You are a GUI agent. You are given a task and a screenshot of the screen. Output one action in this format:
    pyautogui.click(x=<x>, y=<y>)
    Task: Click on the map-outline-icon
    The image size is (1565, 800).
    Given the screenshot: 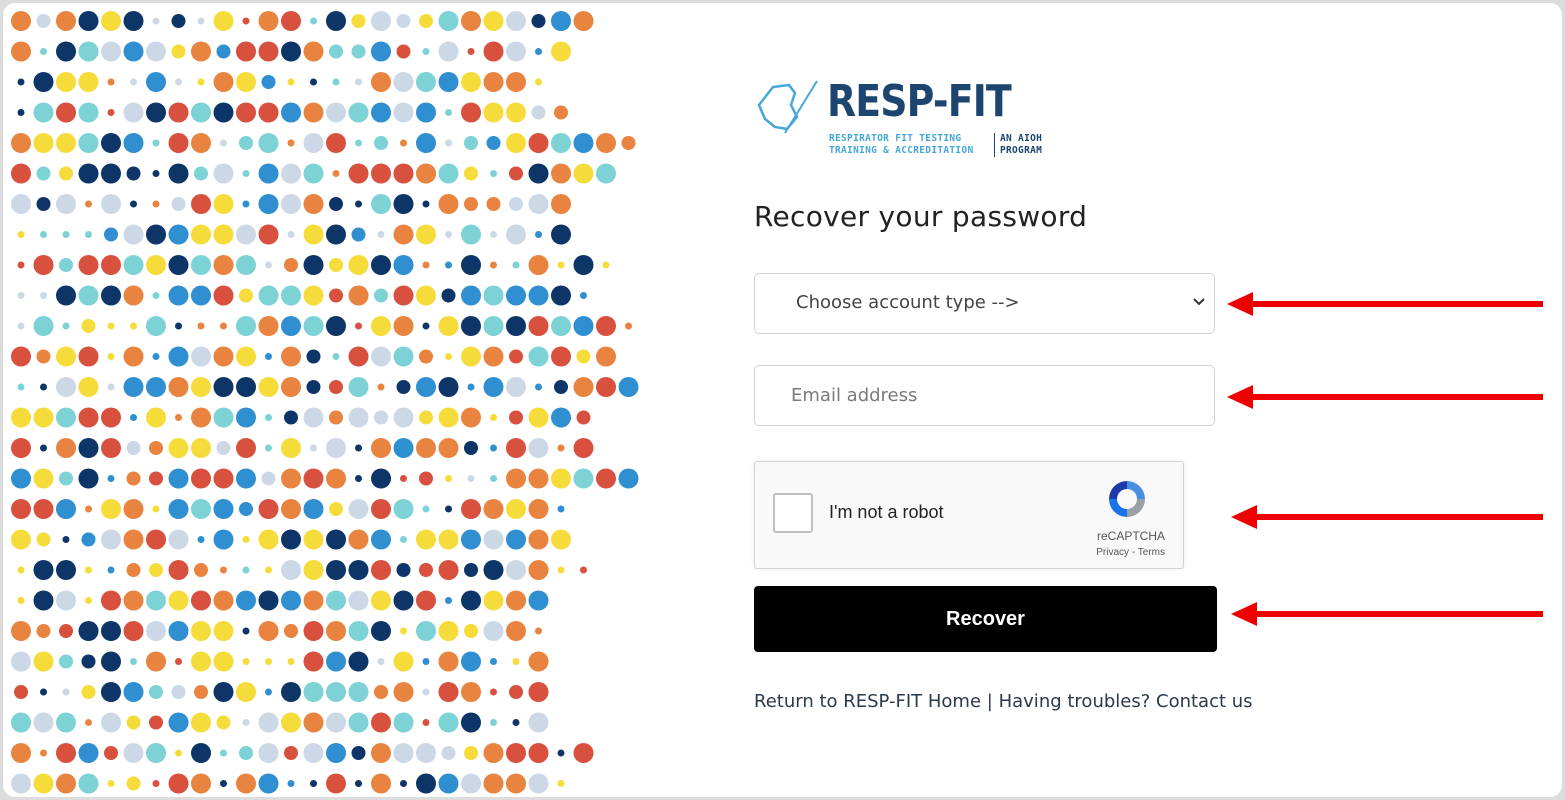 What is the action you would take?
    pyautogui.click(x=787, y=107)
    